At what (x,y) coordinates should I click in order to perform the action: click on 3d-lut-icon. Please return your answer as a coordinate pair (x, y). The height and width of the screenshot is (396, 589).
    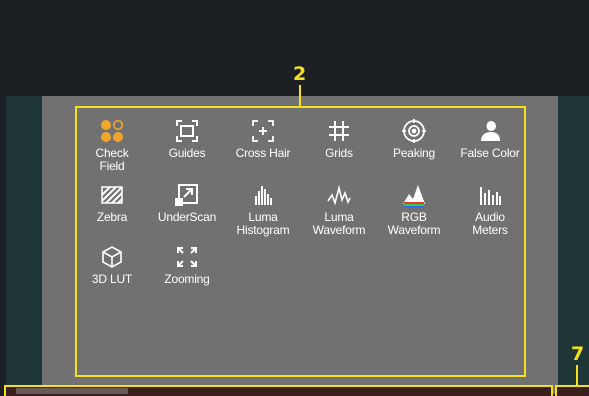
    Looking at the image, I should click on (112, 257).